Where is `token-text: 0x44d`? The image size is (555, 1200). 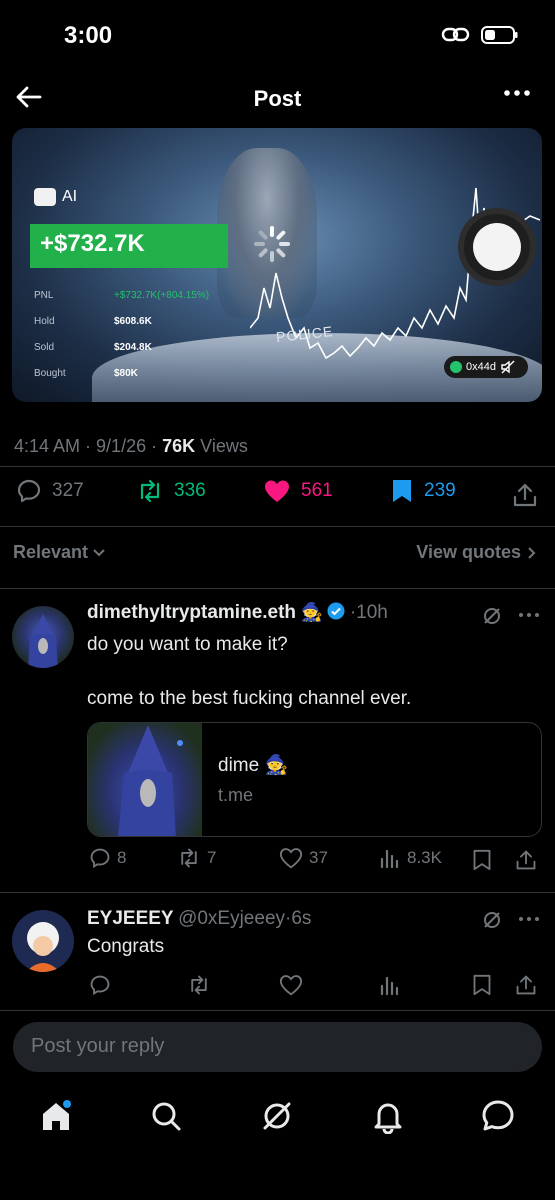
token-text: 0x44d is located at coordinates (481, 367).